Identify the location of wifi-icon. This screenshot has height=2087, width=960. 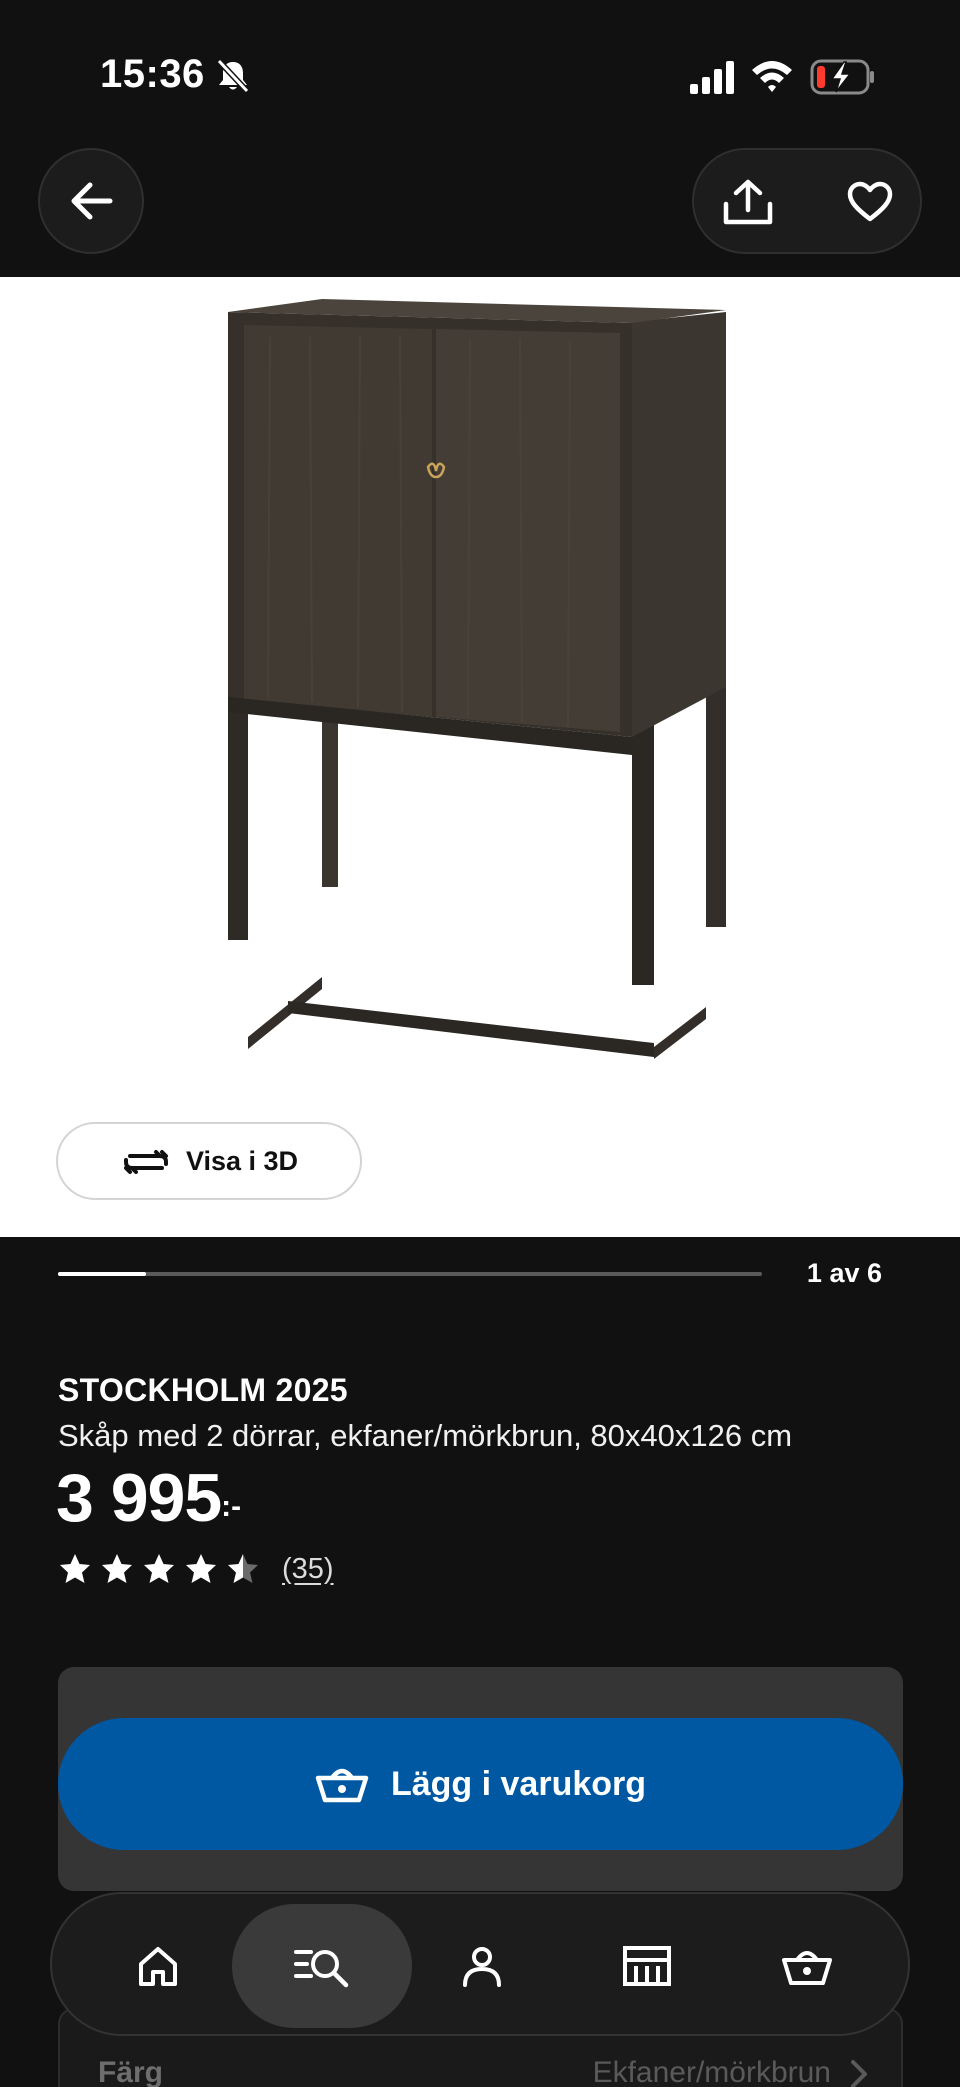
(772, 76).